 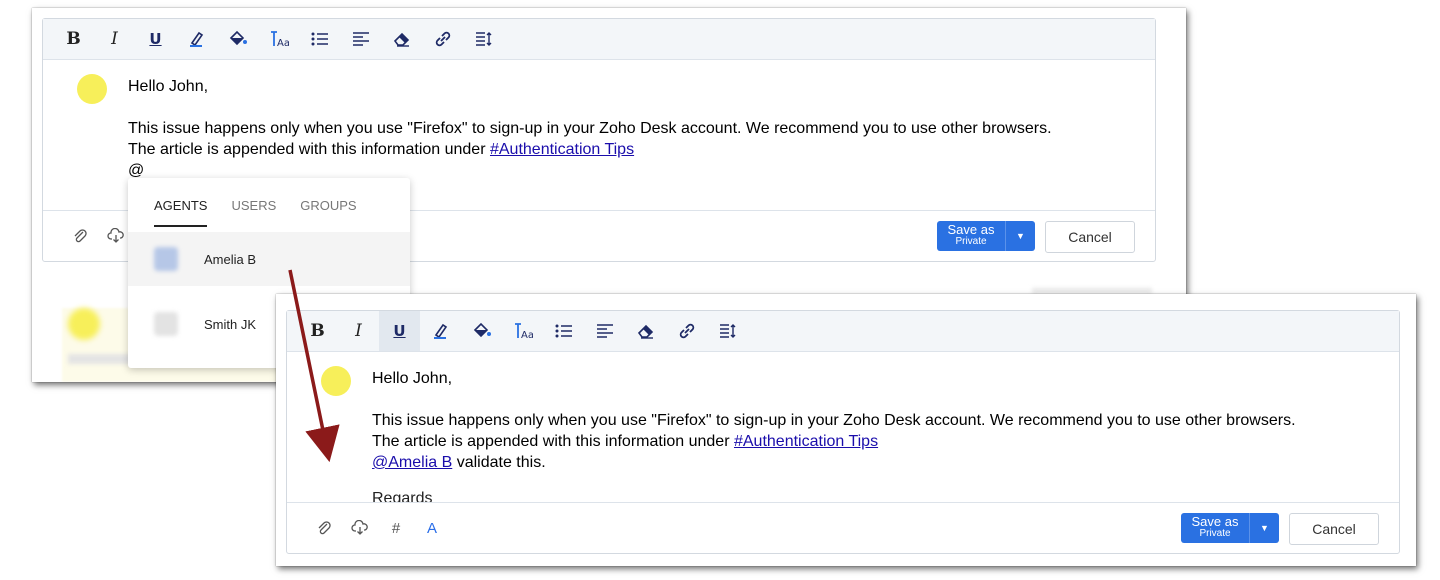 I want to click on footer-icons: # A, so click(x=378, y=528).